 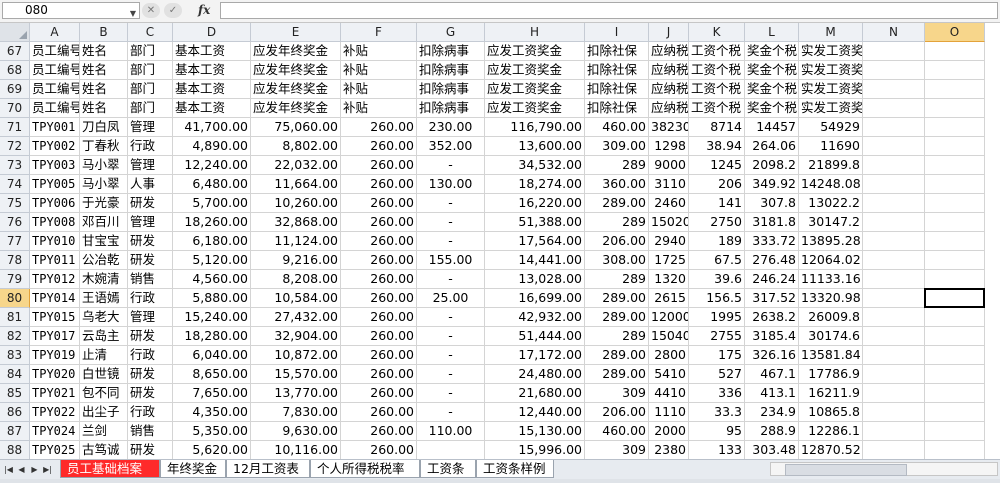 What do you see at coordinates (669, 184) in the screenshot?
I see `table-cell: 3110` at bounding box center [669, 184].